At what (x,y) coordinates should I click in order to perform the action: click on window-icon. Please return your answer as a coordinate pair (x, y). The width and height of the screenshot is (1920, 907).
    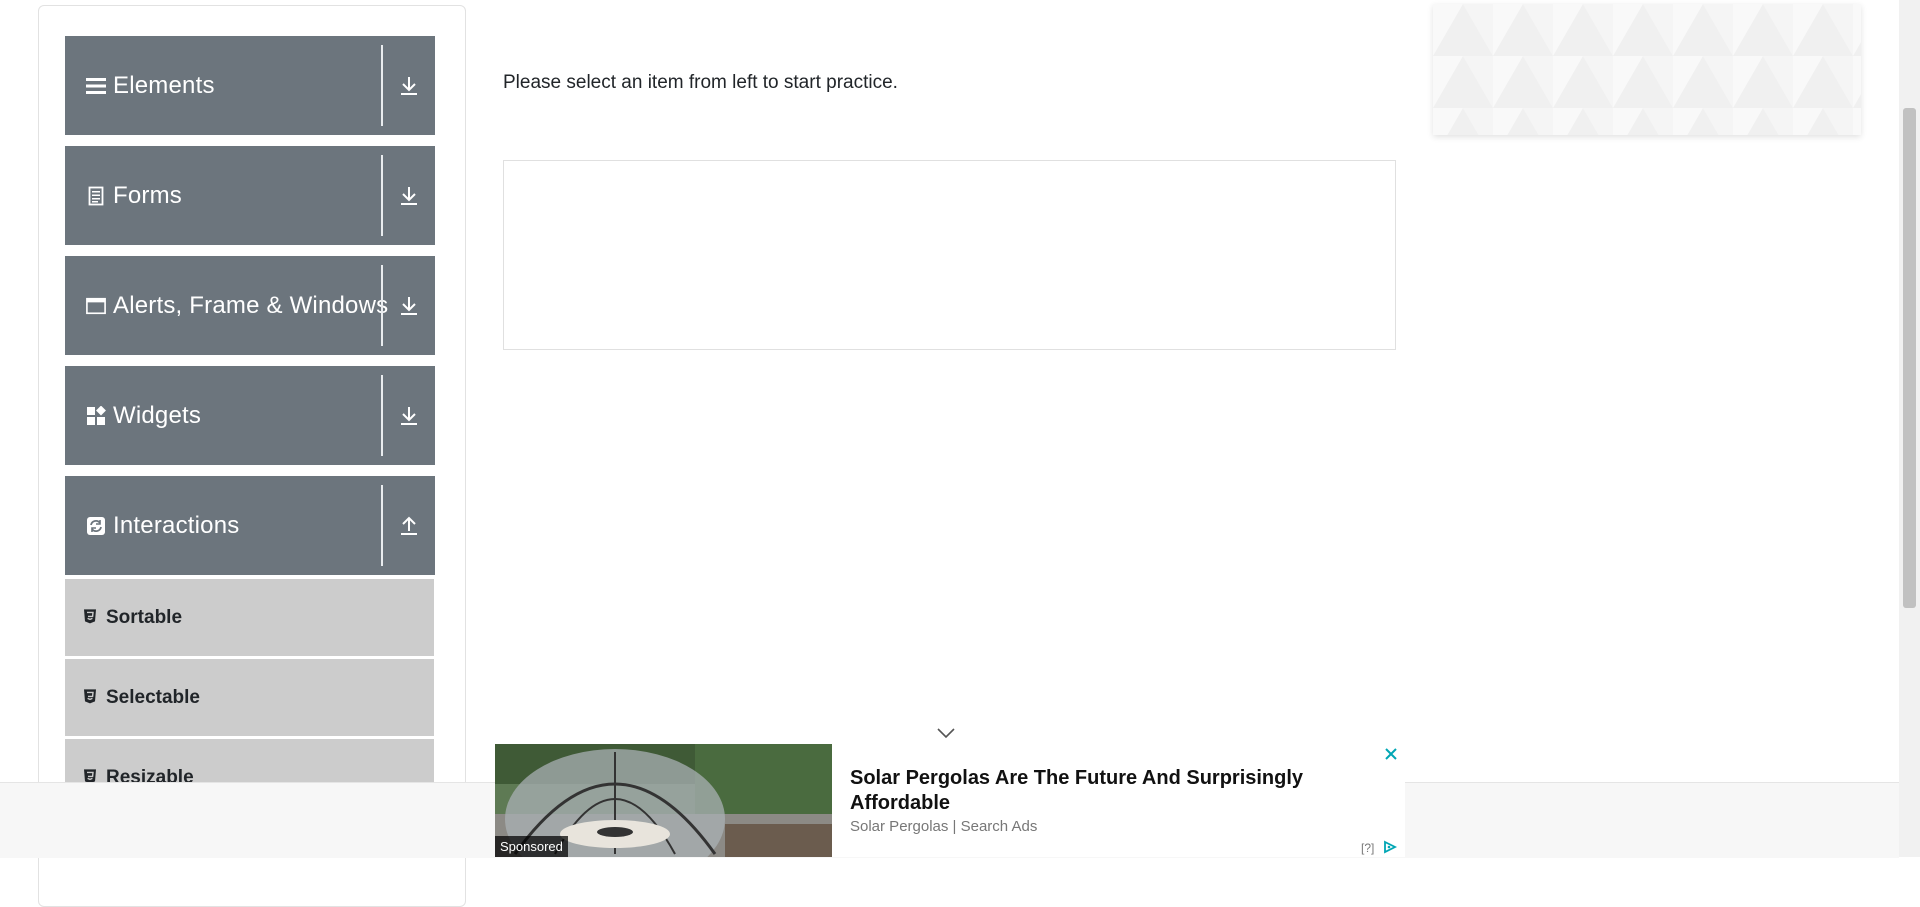
    Looking at the image, I should click on (96, 306).